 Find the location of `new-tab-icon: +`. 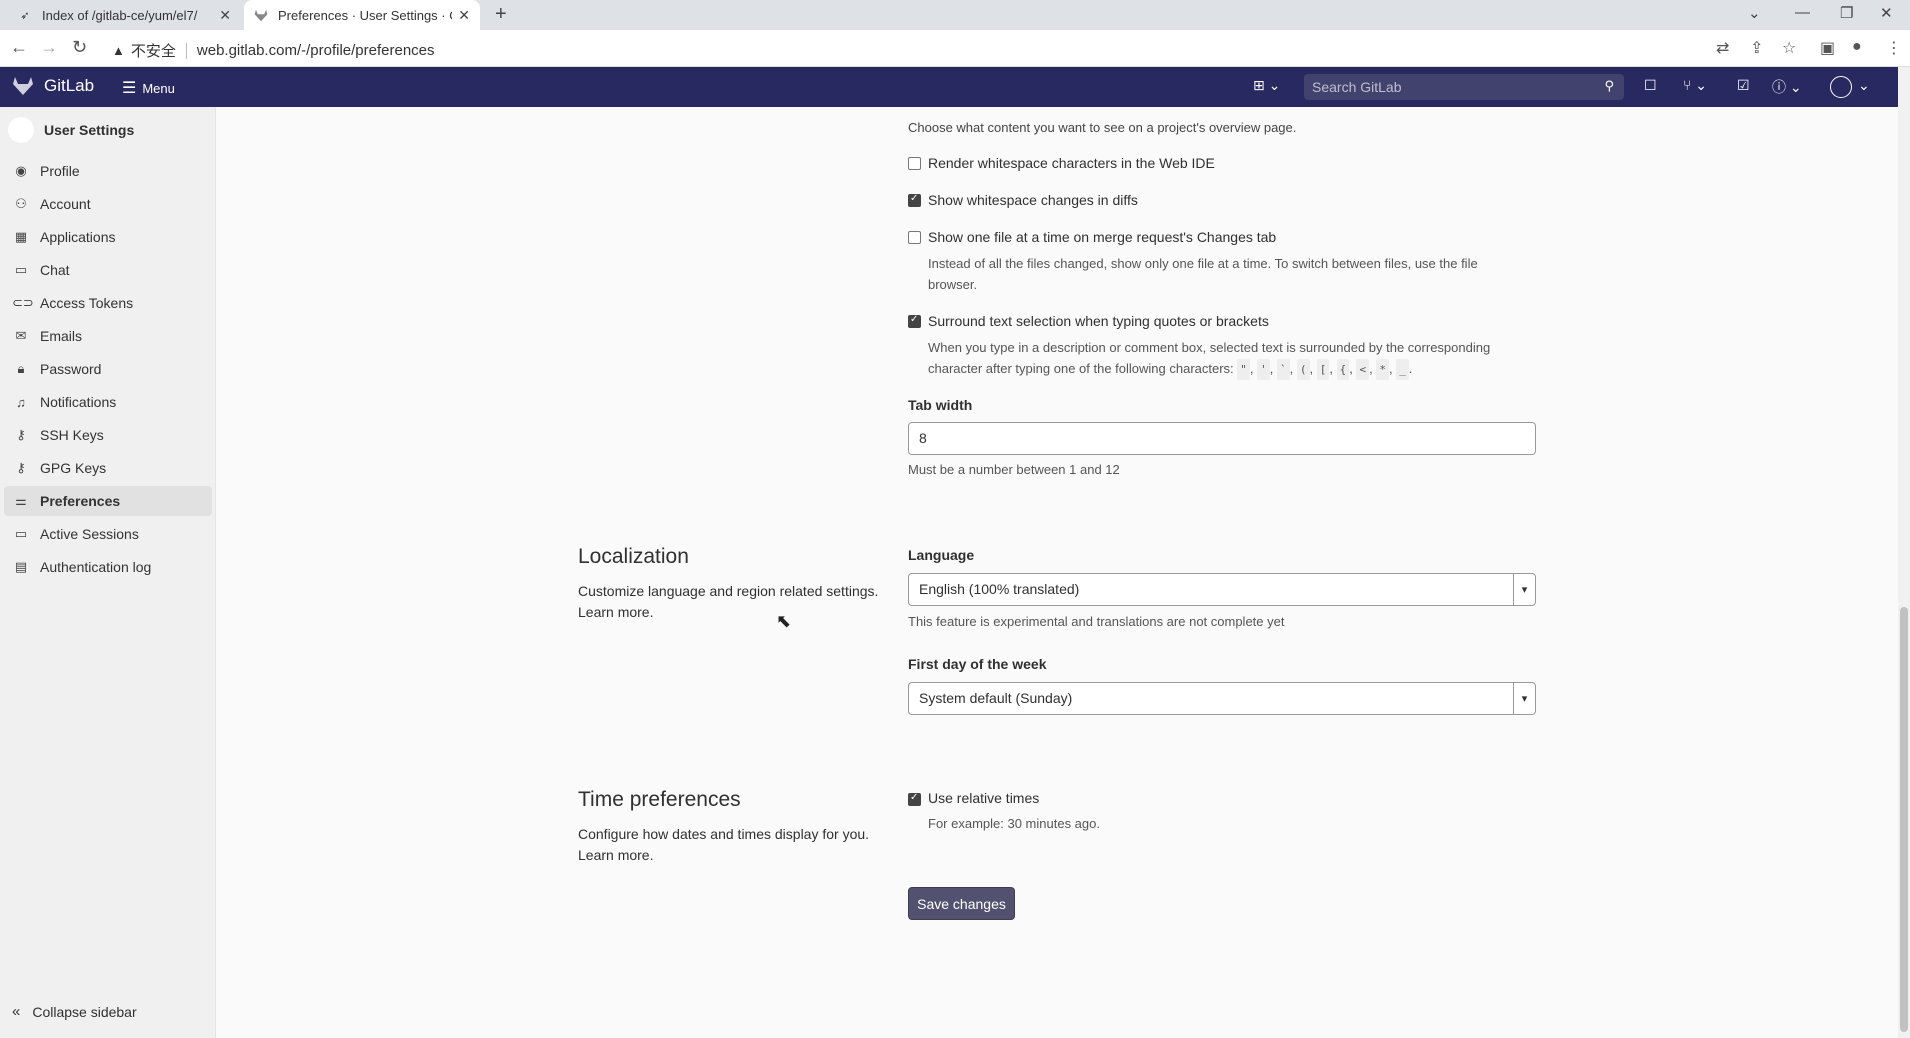

new-tab-icon: + is located at coordinates (501, 14).